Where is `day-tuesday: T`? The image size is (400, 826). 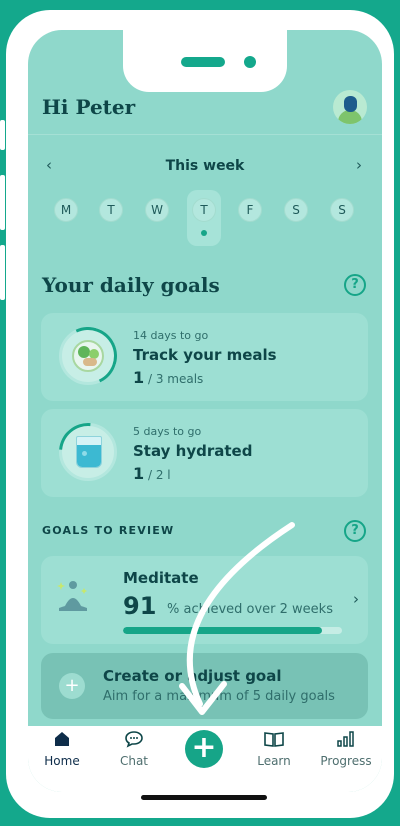 day-tuesday: T is located at coordinates (111, 210).